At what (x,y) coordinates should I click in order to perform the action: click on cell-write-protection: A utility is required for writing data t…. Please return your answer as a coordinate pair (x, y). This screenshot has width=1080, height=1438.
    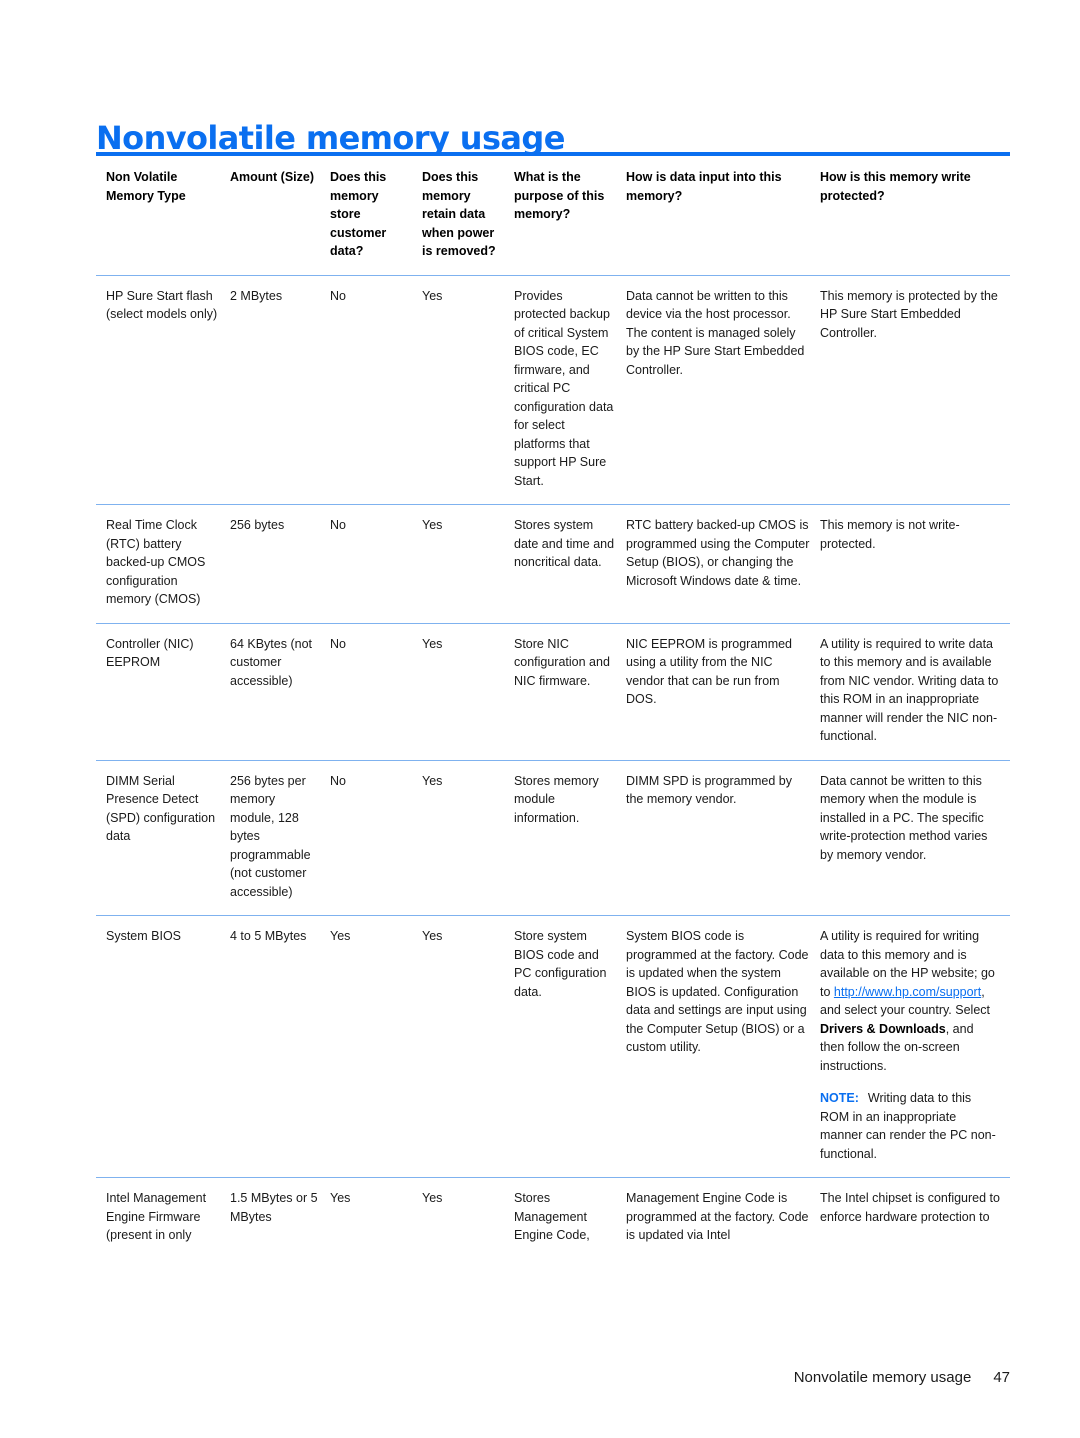
    Looking at the image, I should click on (915, 1046).